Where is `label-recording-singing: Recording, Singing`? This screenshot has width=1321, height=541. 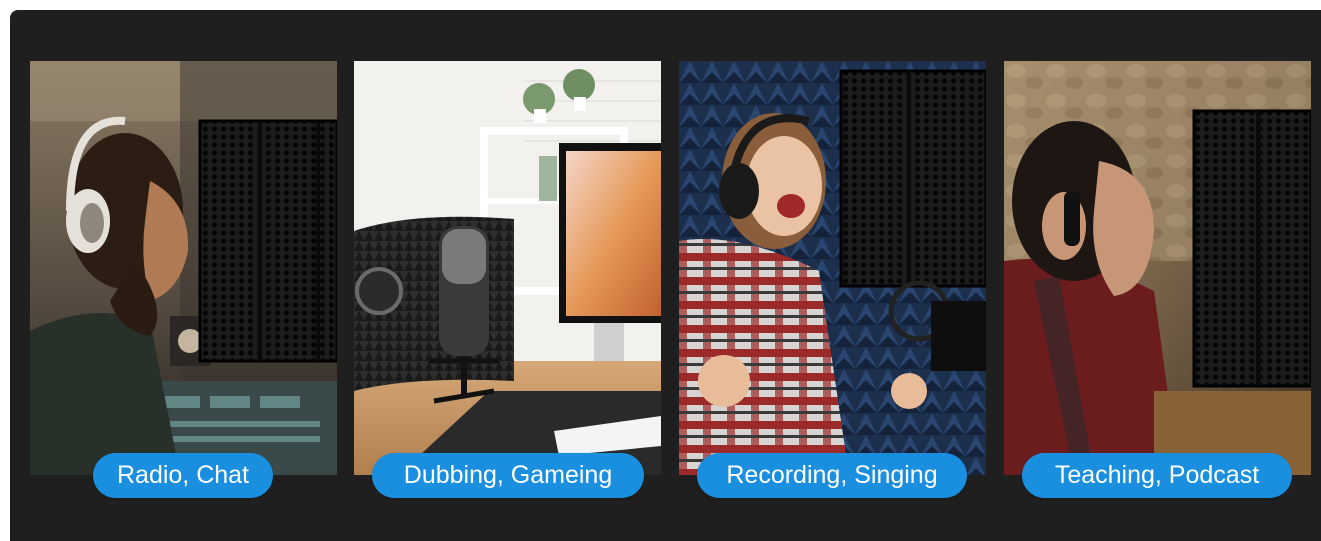 label-recording-singing: Recording, Singing is located at coordinates (832, 475).